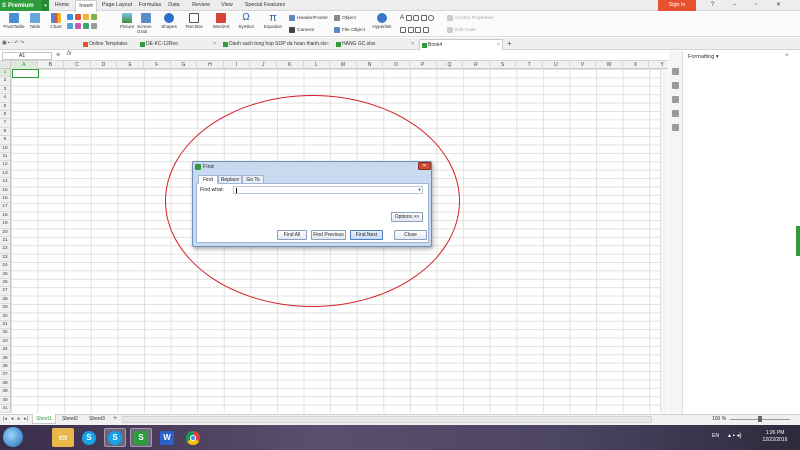 The image size is (800, 450). Describe the element at coordinates (317, 65) in the screenshot. I see `column-header: L` at that location.